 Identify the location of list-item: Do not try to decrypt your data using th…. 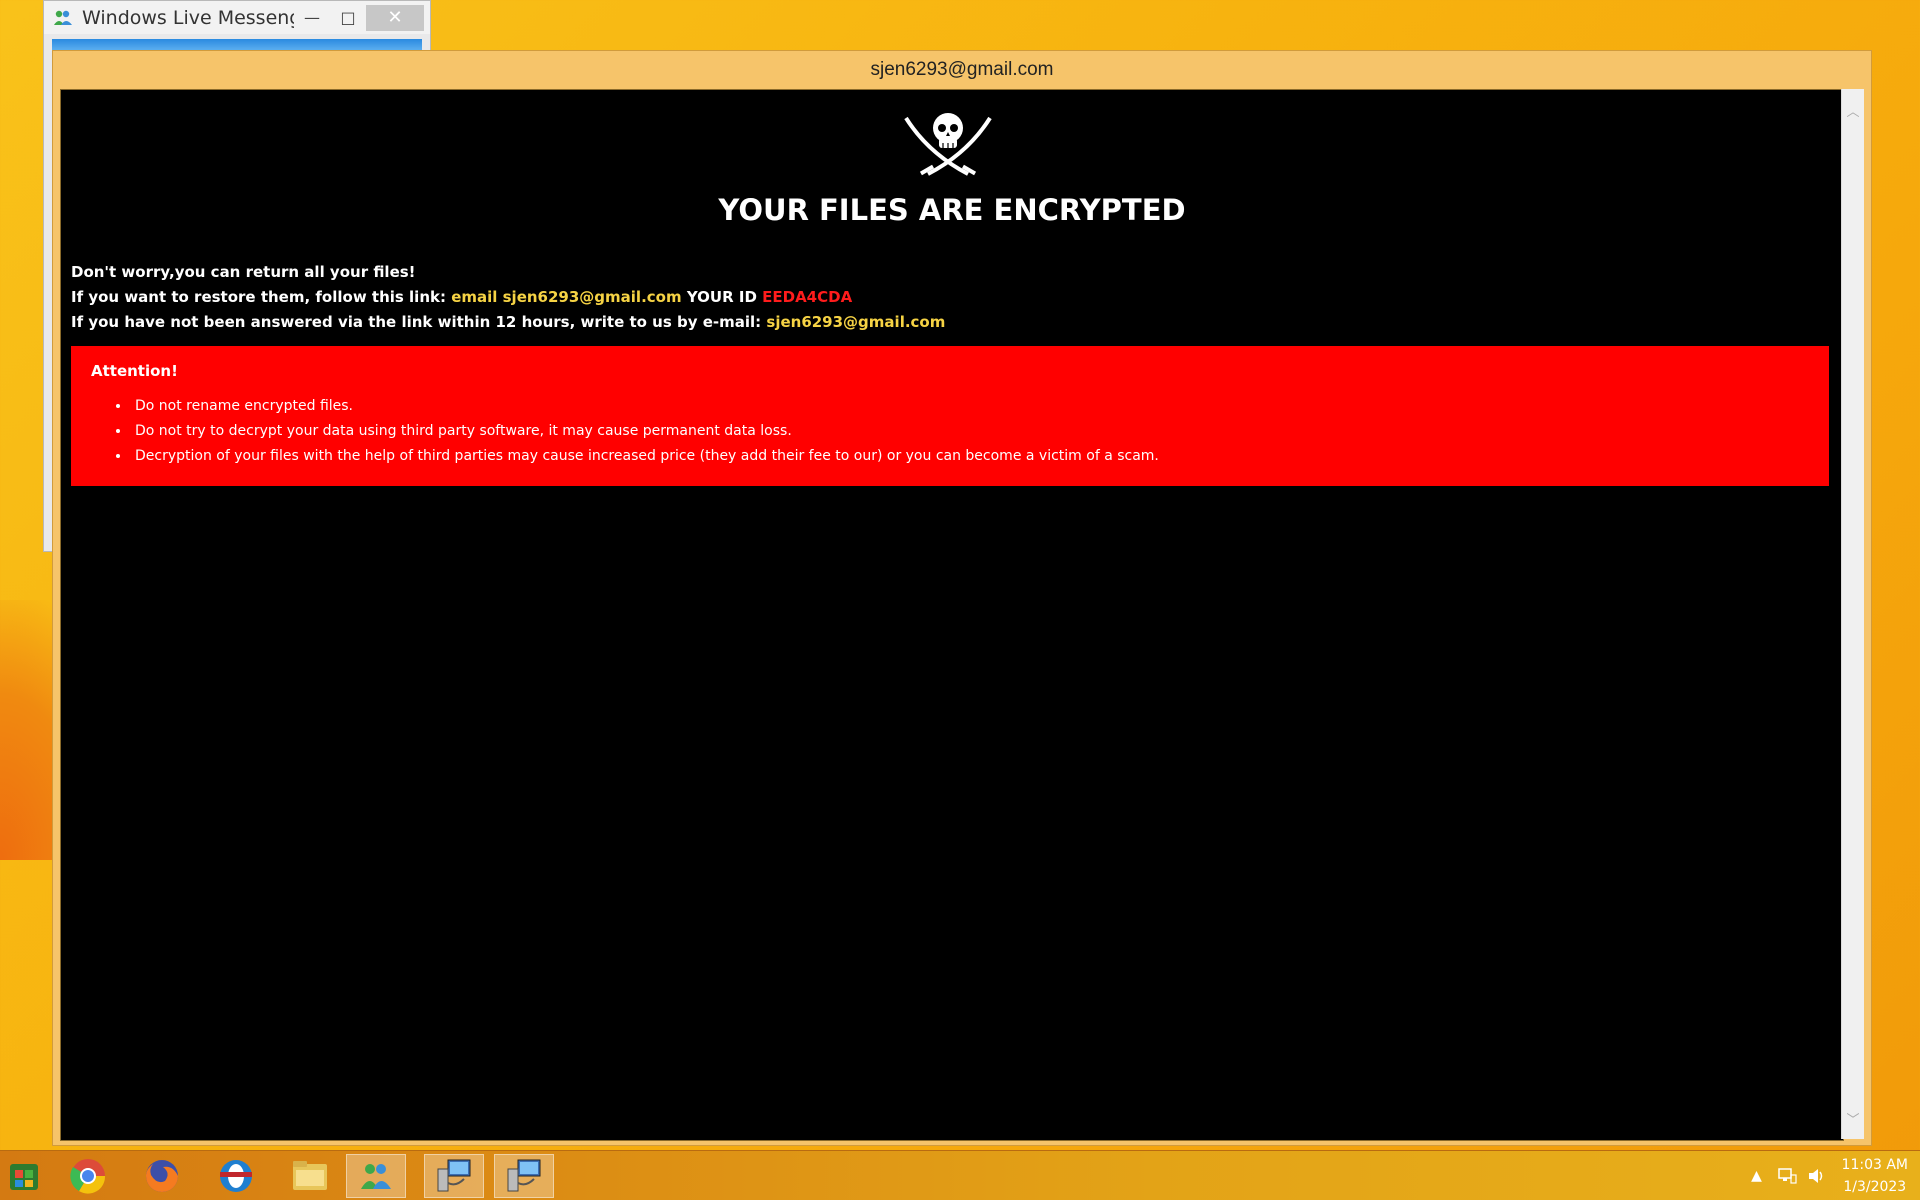
(645, 431).